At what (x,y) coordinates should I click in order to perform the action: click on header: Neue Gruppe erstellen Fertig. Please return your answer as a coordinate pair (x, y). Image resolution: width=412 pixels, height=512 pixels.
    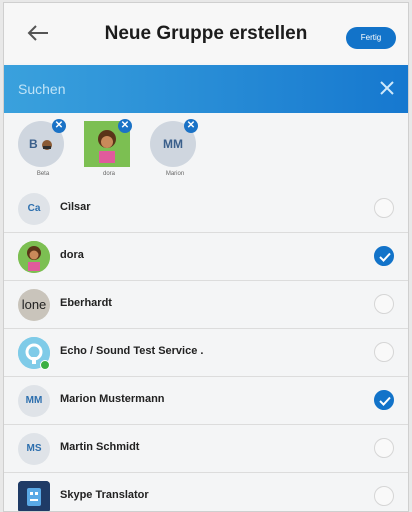
    Looking at the image, I should click on (206, 33).